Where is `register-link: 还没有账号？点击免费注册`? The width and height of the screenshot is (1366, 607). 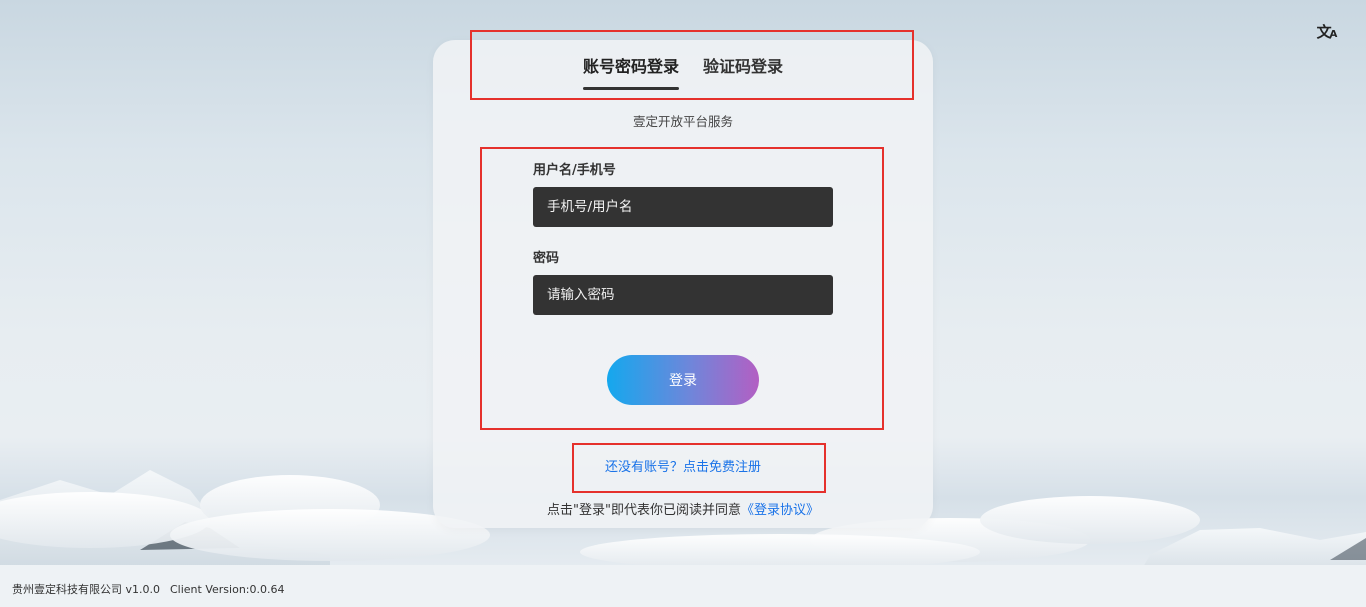 register-link: 还没有账号？点击免费注册 is located at coordinates (683, 465).